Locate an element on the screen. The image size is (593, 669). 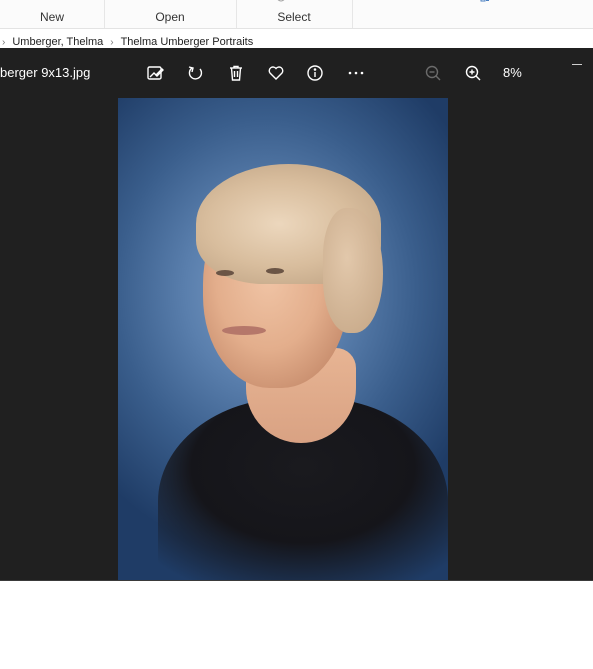
ribbon-new-label: New is located at coordinates (51, 17).